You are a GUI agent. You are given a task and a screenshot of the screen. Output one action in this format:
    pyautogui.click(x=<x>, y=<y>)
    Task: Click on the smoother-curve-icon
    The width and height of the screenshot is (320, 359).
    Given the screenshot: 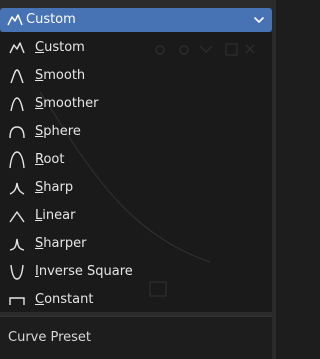 What is the action you would take?
    pyautogui.click(x=17, y=104)
    